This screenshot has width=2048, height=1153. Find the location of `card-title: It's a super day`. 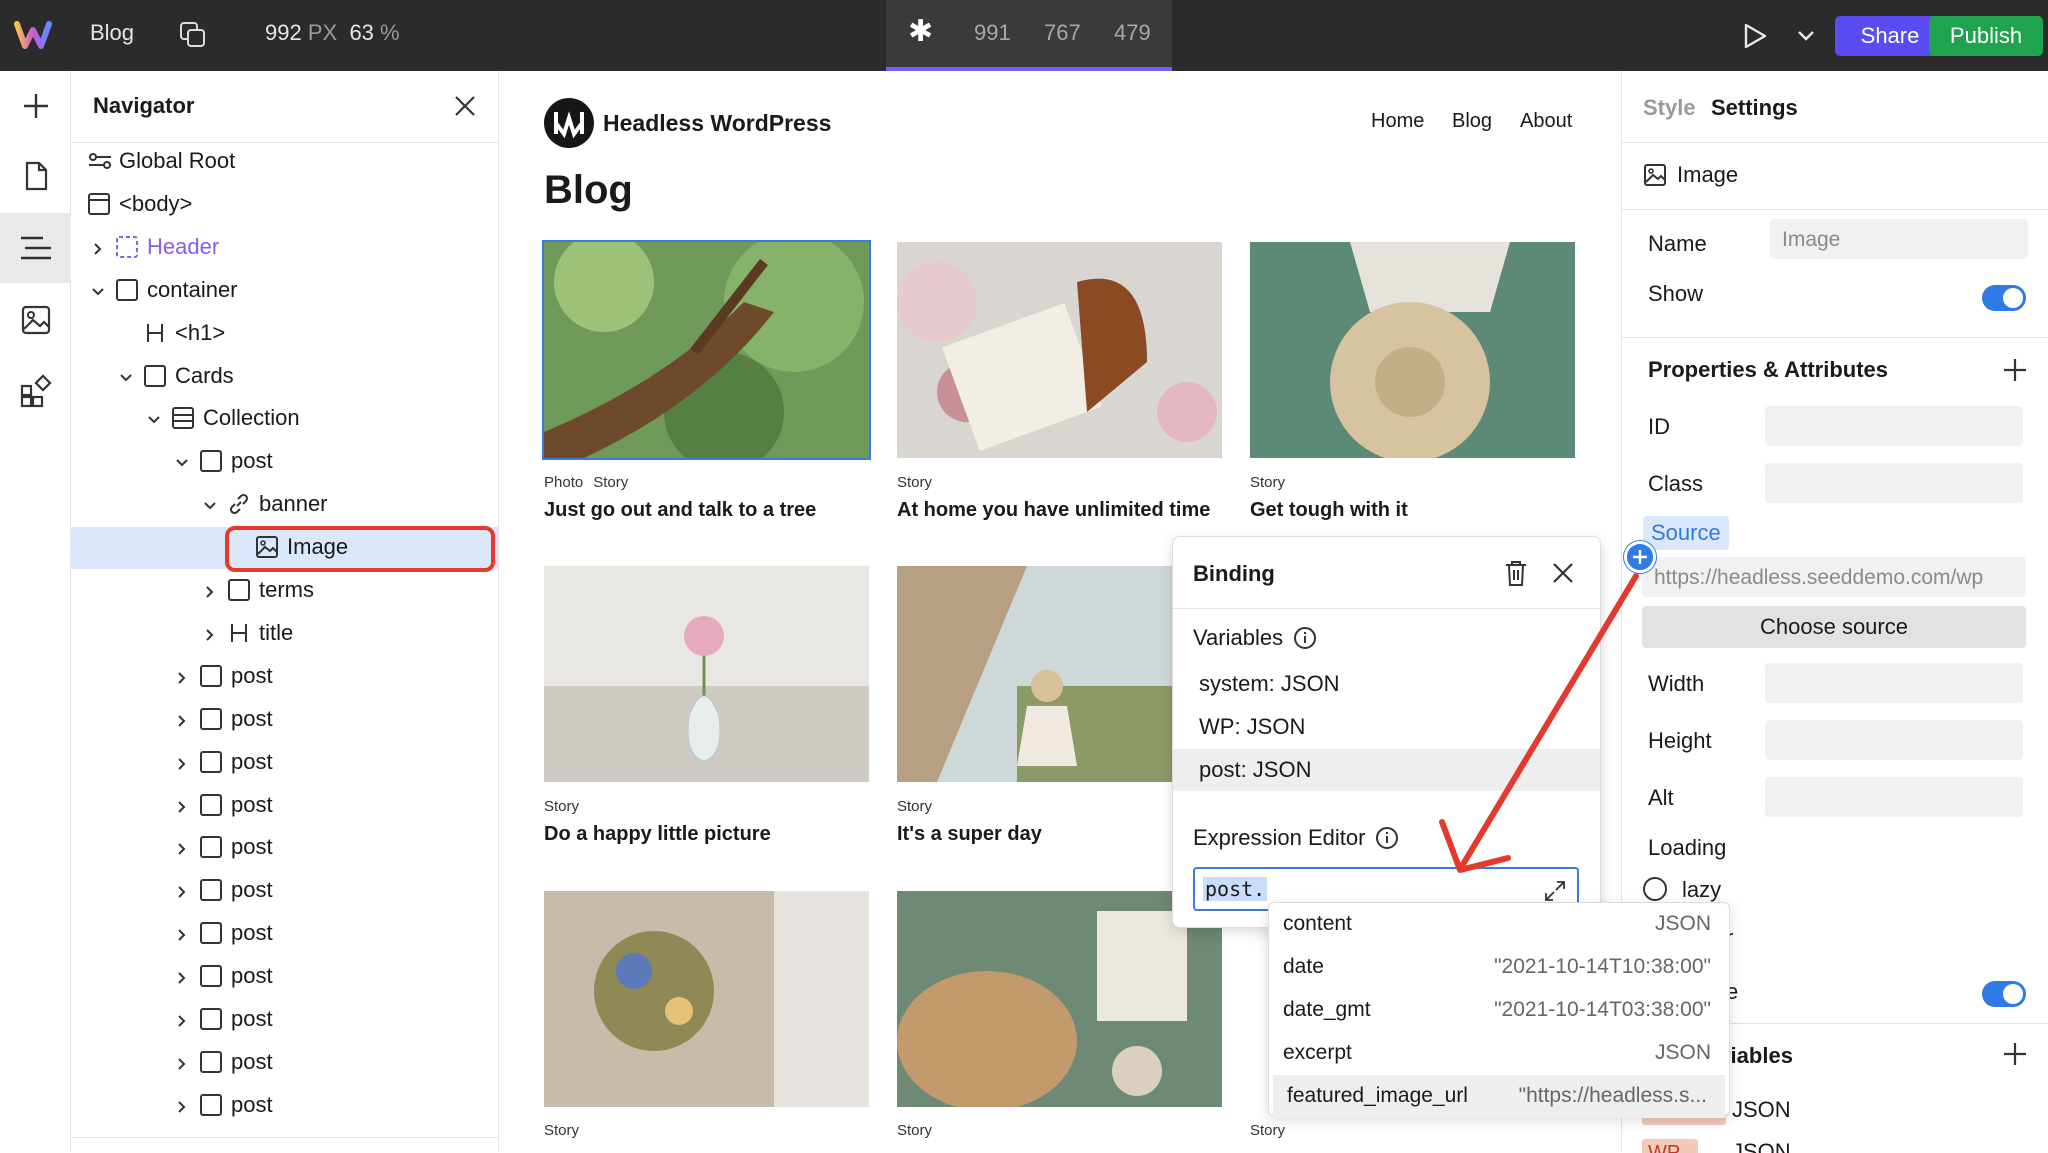

card-title: It's a super day is located at coordinates (969, 834).